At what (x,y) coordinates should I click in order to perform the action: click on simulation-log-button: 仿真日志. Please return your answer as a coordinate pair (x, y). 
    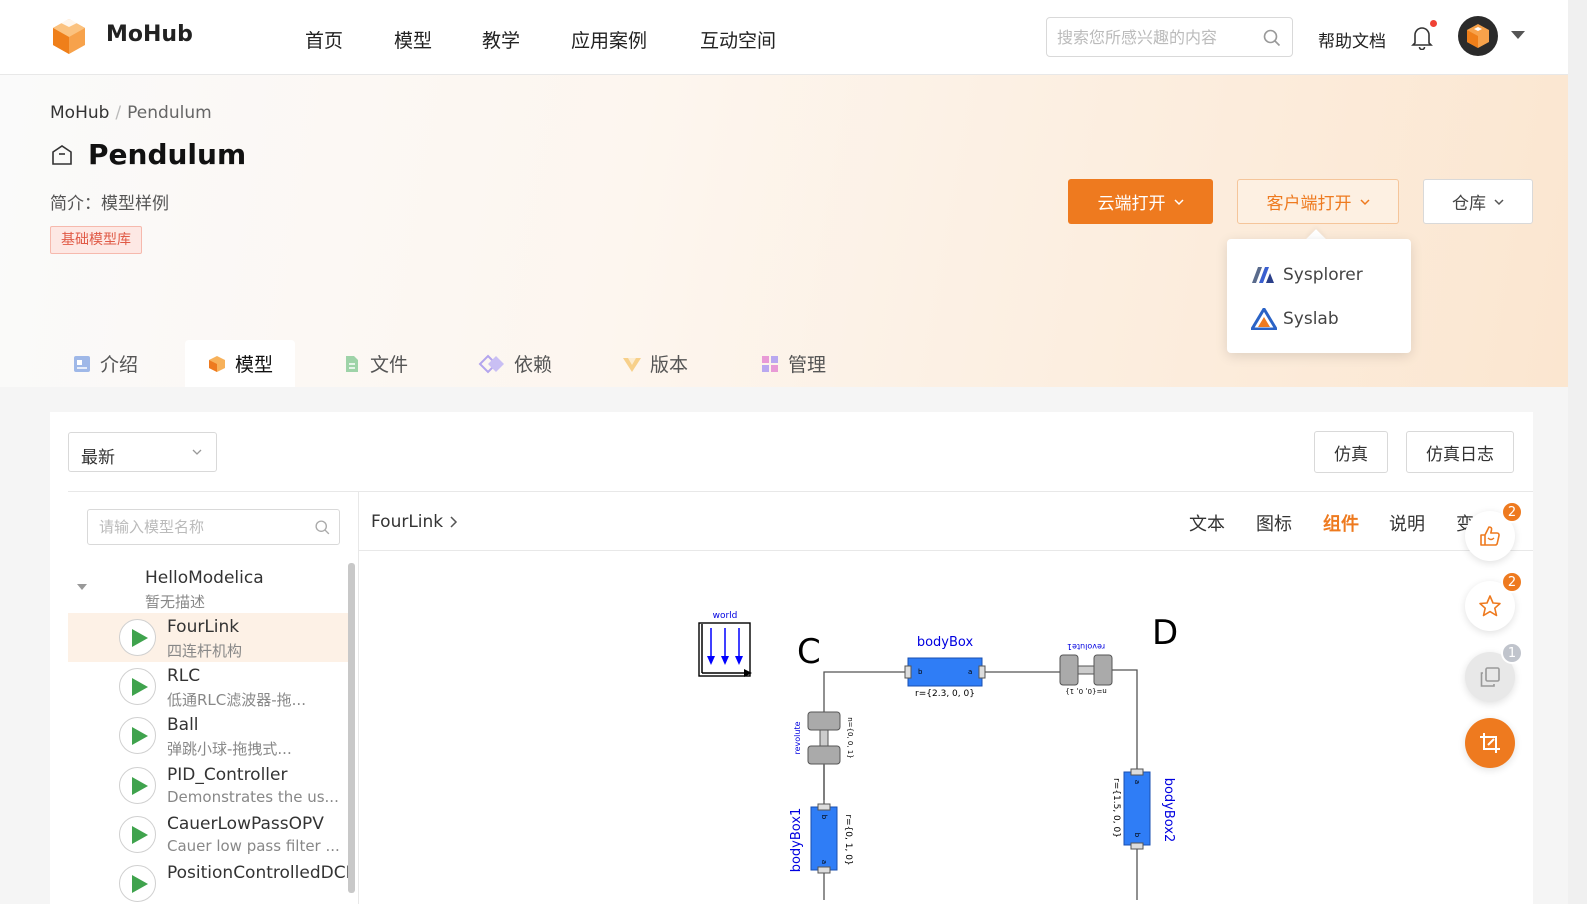
    Looking at the image, I should click on (1460, 452).